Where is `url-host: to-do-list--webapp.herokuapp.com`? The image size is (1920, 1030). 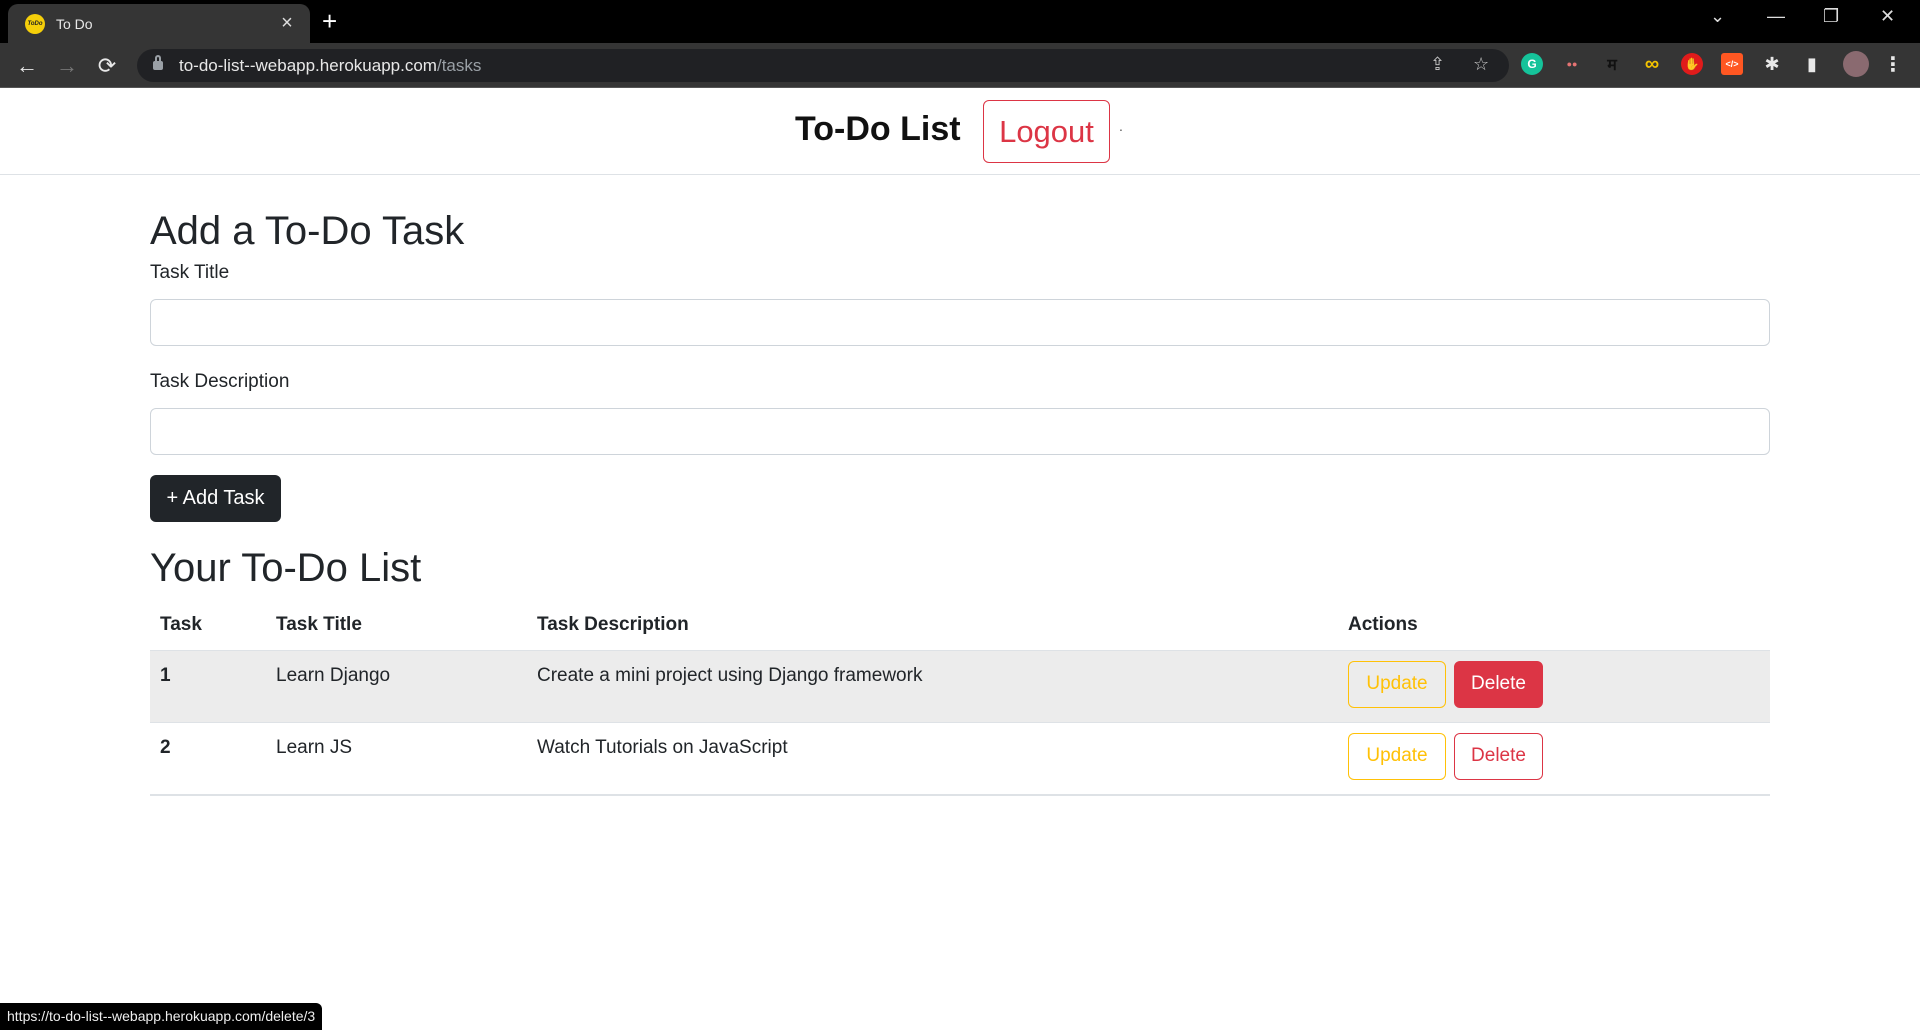 url-host: to-do-list--webapp.herokuapp.com is located at coordinates (308, 65).